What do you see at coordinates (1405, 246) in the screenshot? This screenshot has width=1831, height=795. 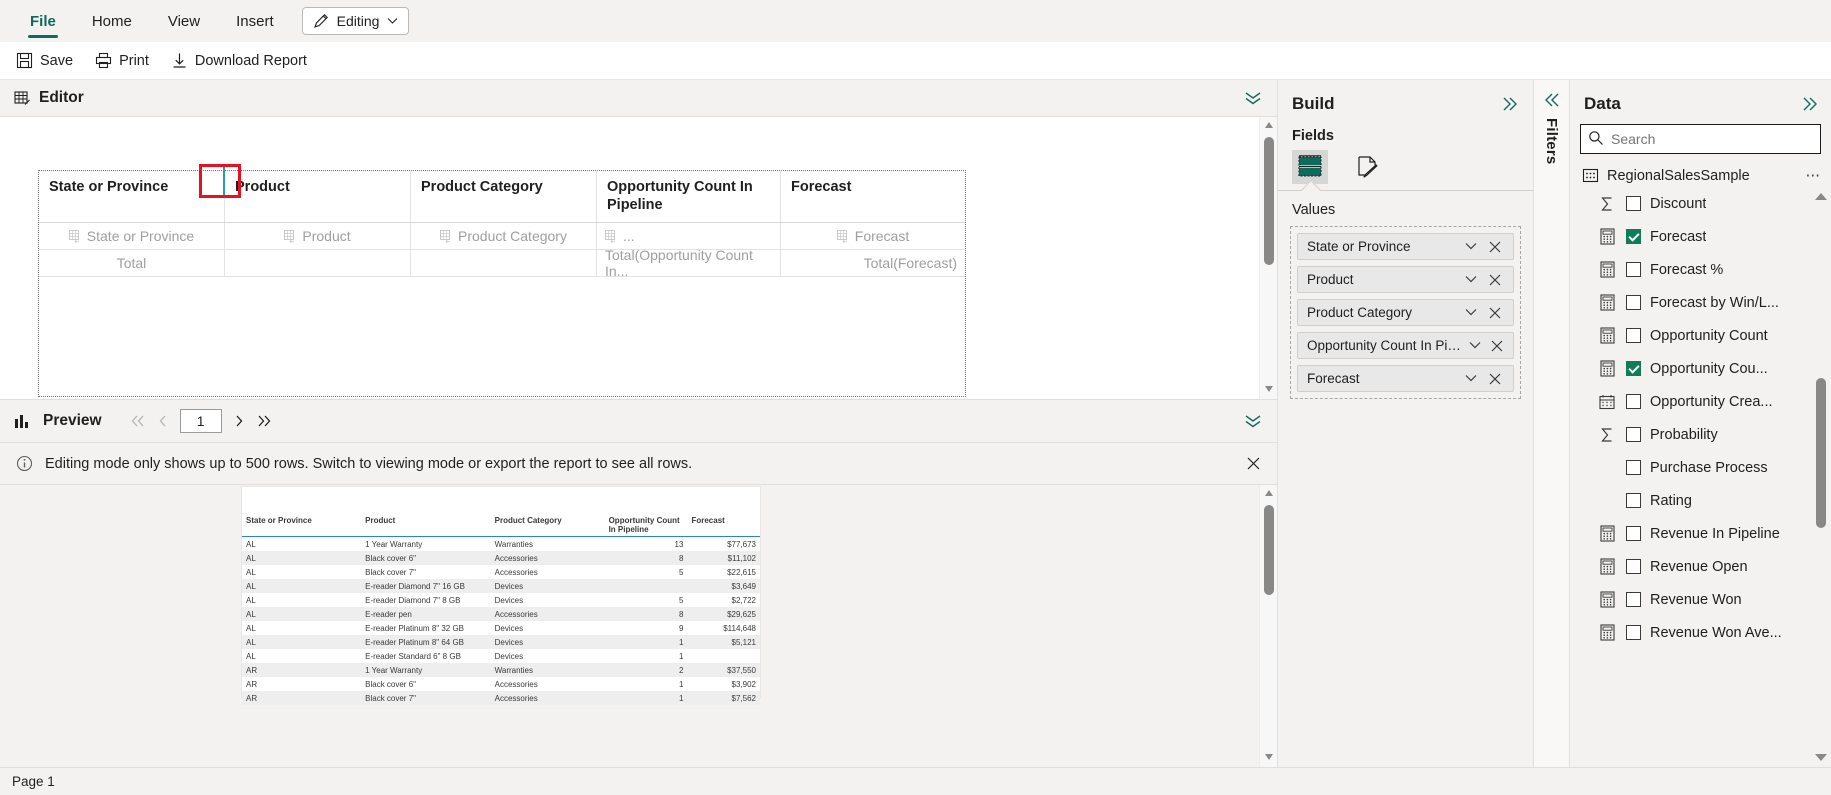 I see `values-field-pill: State or Province` at bounding box center [1405, 246].